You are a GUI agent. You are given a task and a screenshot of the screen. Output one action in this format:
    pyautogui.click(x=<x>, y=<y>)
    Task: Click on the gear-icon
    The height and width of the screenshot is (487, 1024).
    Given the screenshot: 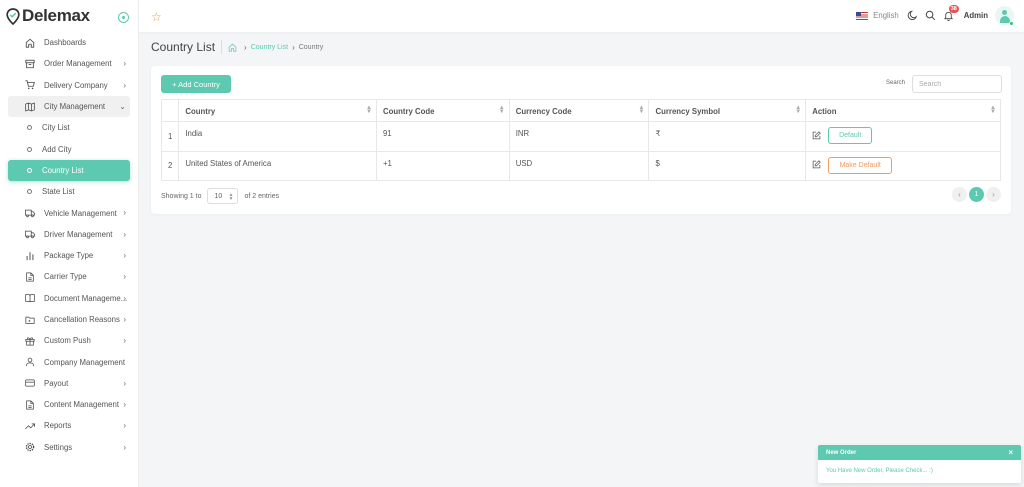 What is the action you would take?
    pyautogui.click(x=29, y=447)
    